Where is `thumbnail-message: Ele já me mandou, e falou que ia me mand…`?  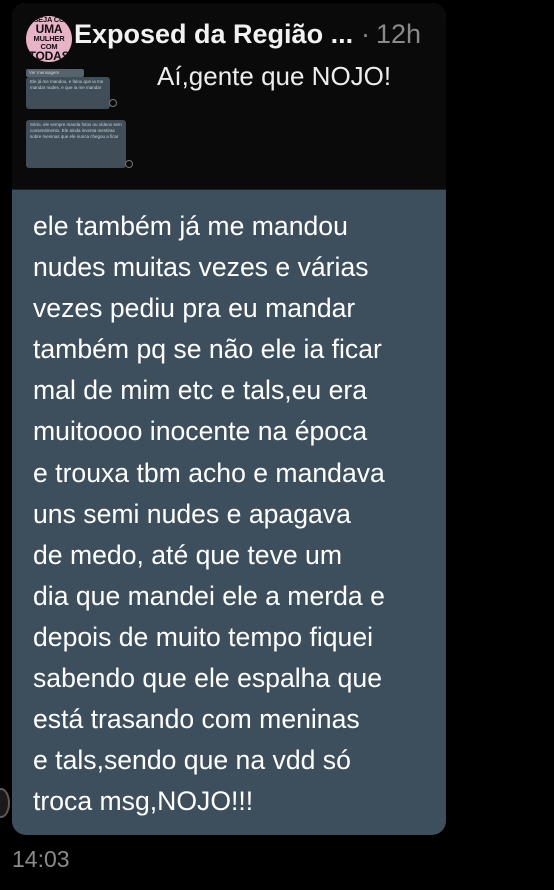
thumbnail-message: Ele já me mandou, e falou que ia me mand… is located at coordinates (68, 93).